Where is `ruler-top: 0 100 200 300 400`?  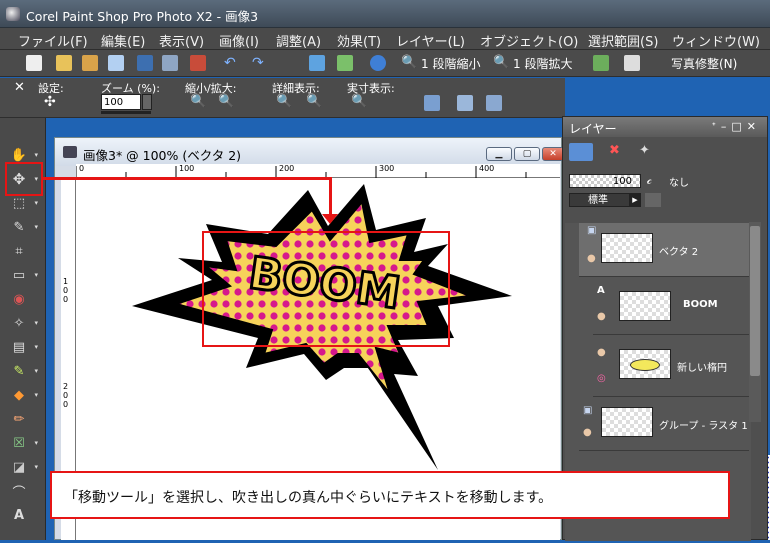
ruler-top: 0 100 200 300 400 is located at coordinates (317, 171).